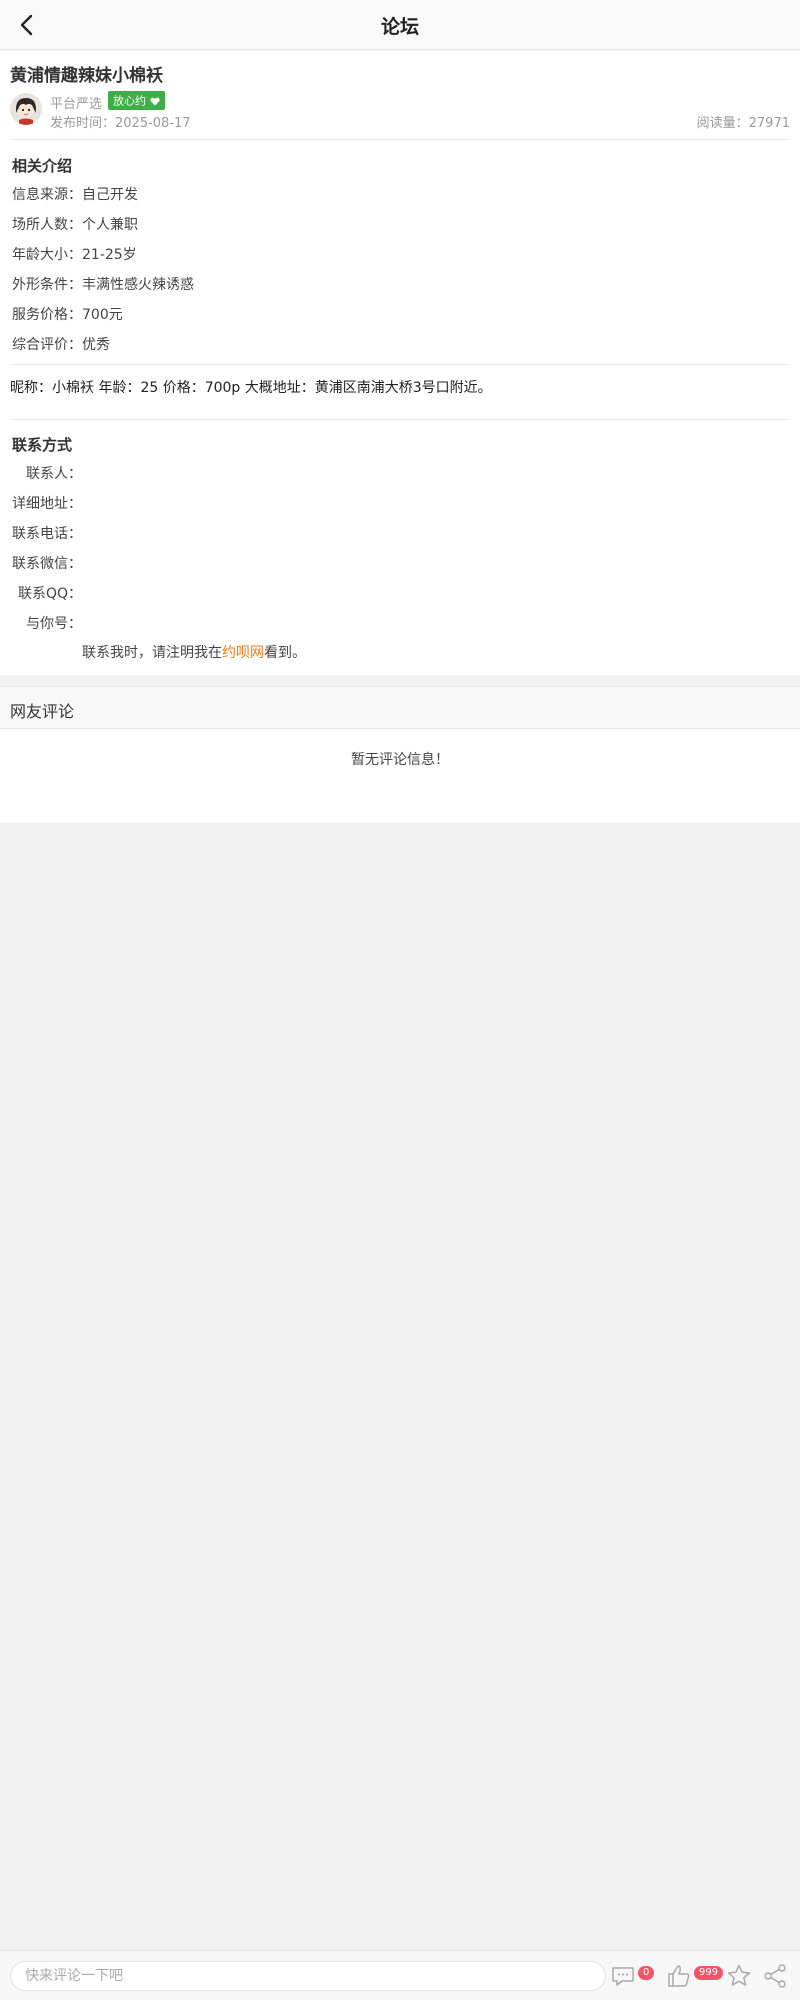 This screenshot has width=800, height=2000. I want to click on contact-note-suffix: 看到。, so click(285, 653).